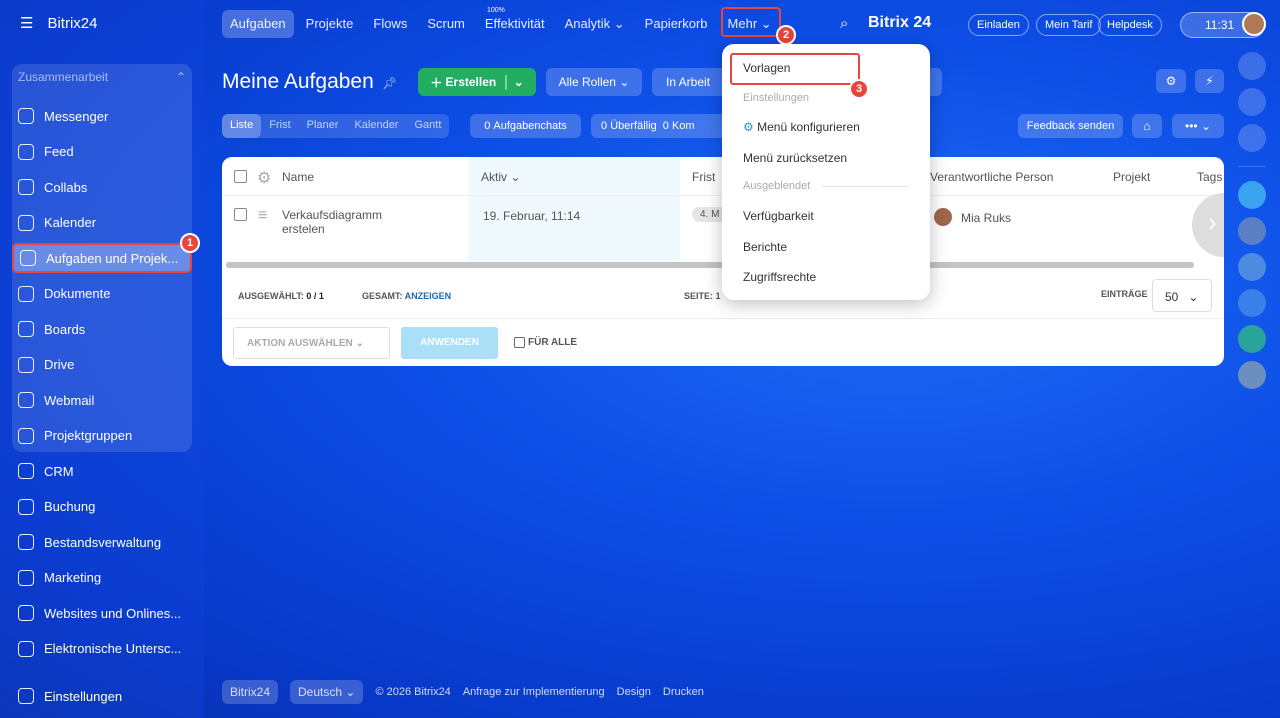 This screenshot has width=1280, height=718. Describe the element at coordinates (702, 296) in the screenshot. I see `page-info: SEITE: 1` at that location.